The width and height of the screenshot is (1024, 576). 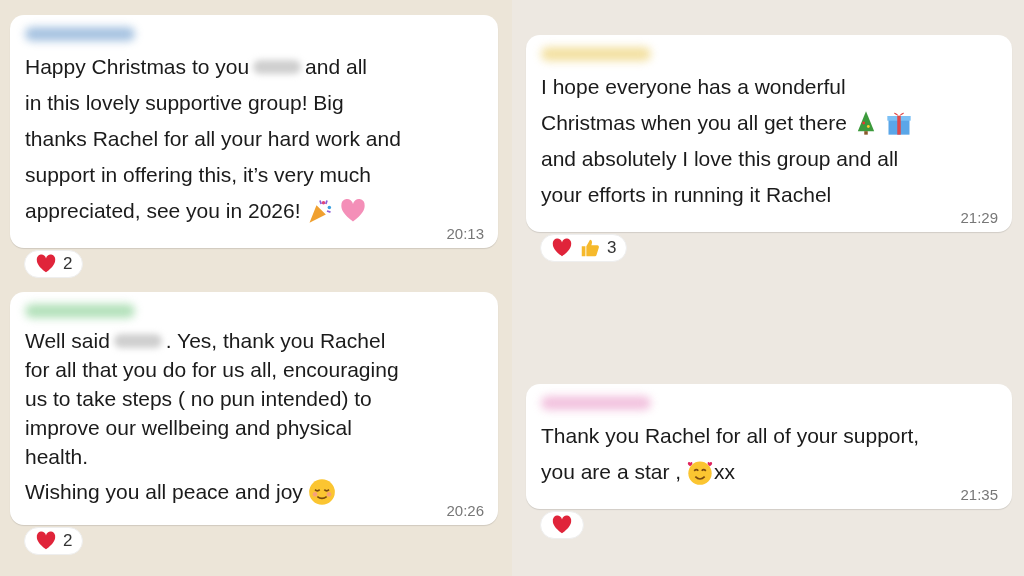 What do you see at coordinates (720, 159) in the screenshot?
I see `message-text: and absolutely I love this group and all` at bounding box center [720, 159].